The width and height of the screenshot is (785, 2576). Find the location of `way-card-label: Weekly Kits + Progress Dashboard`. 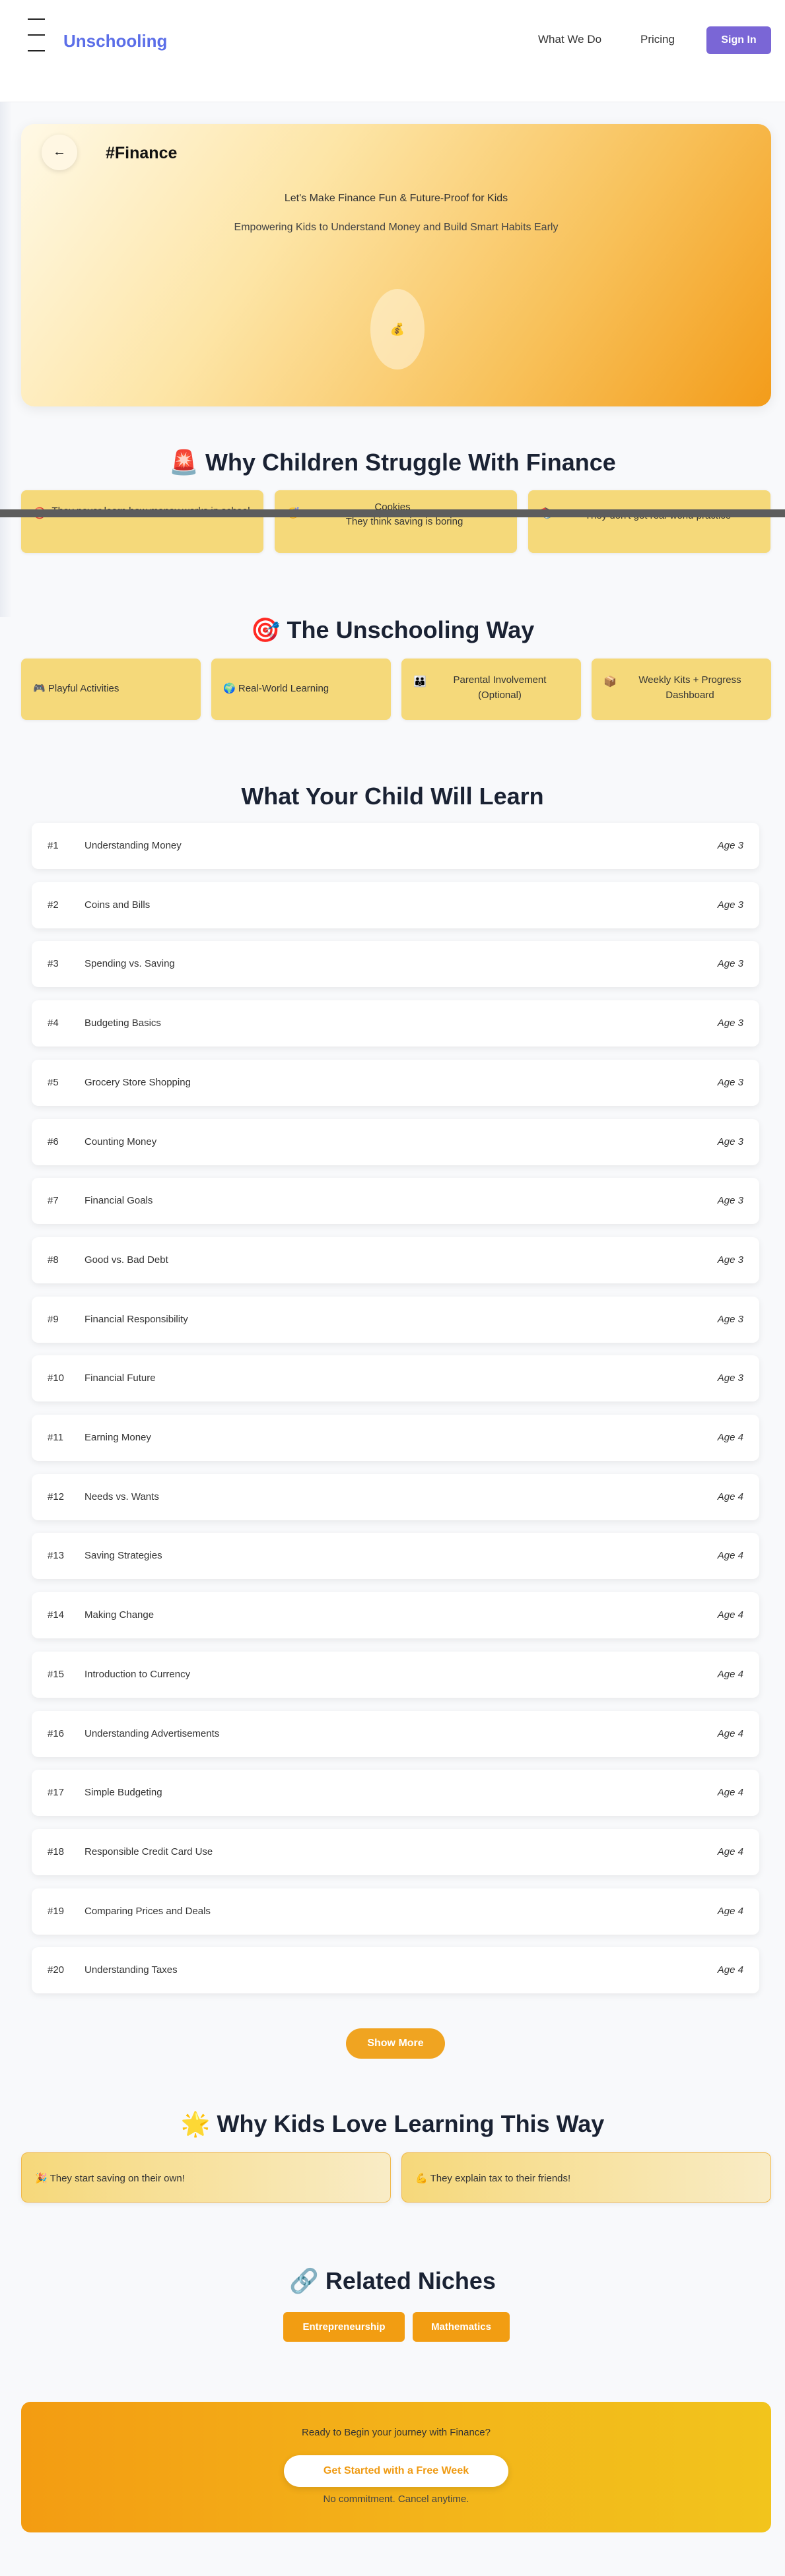

way-card-label: Weekly Kits + Progress Dashboard is located at coordinates (689, 687).